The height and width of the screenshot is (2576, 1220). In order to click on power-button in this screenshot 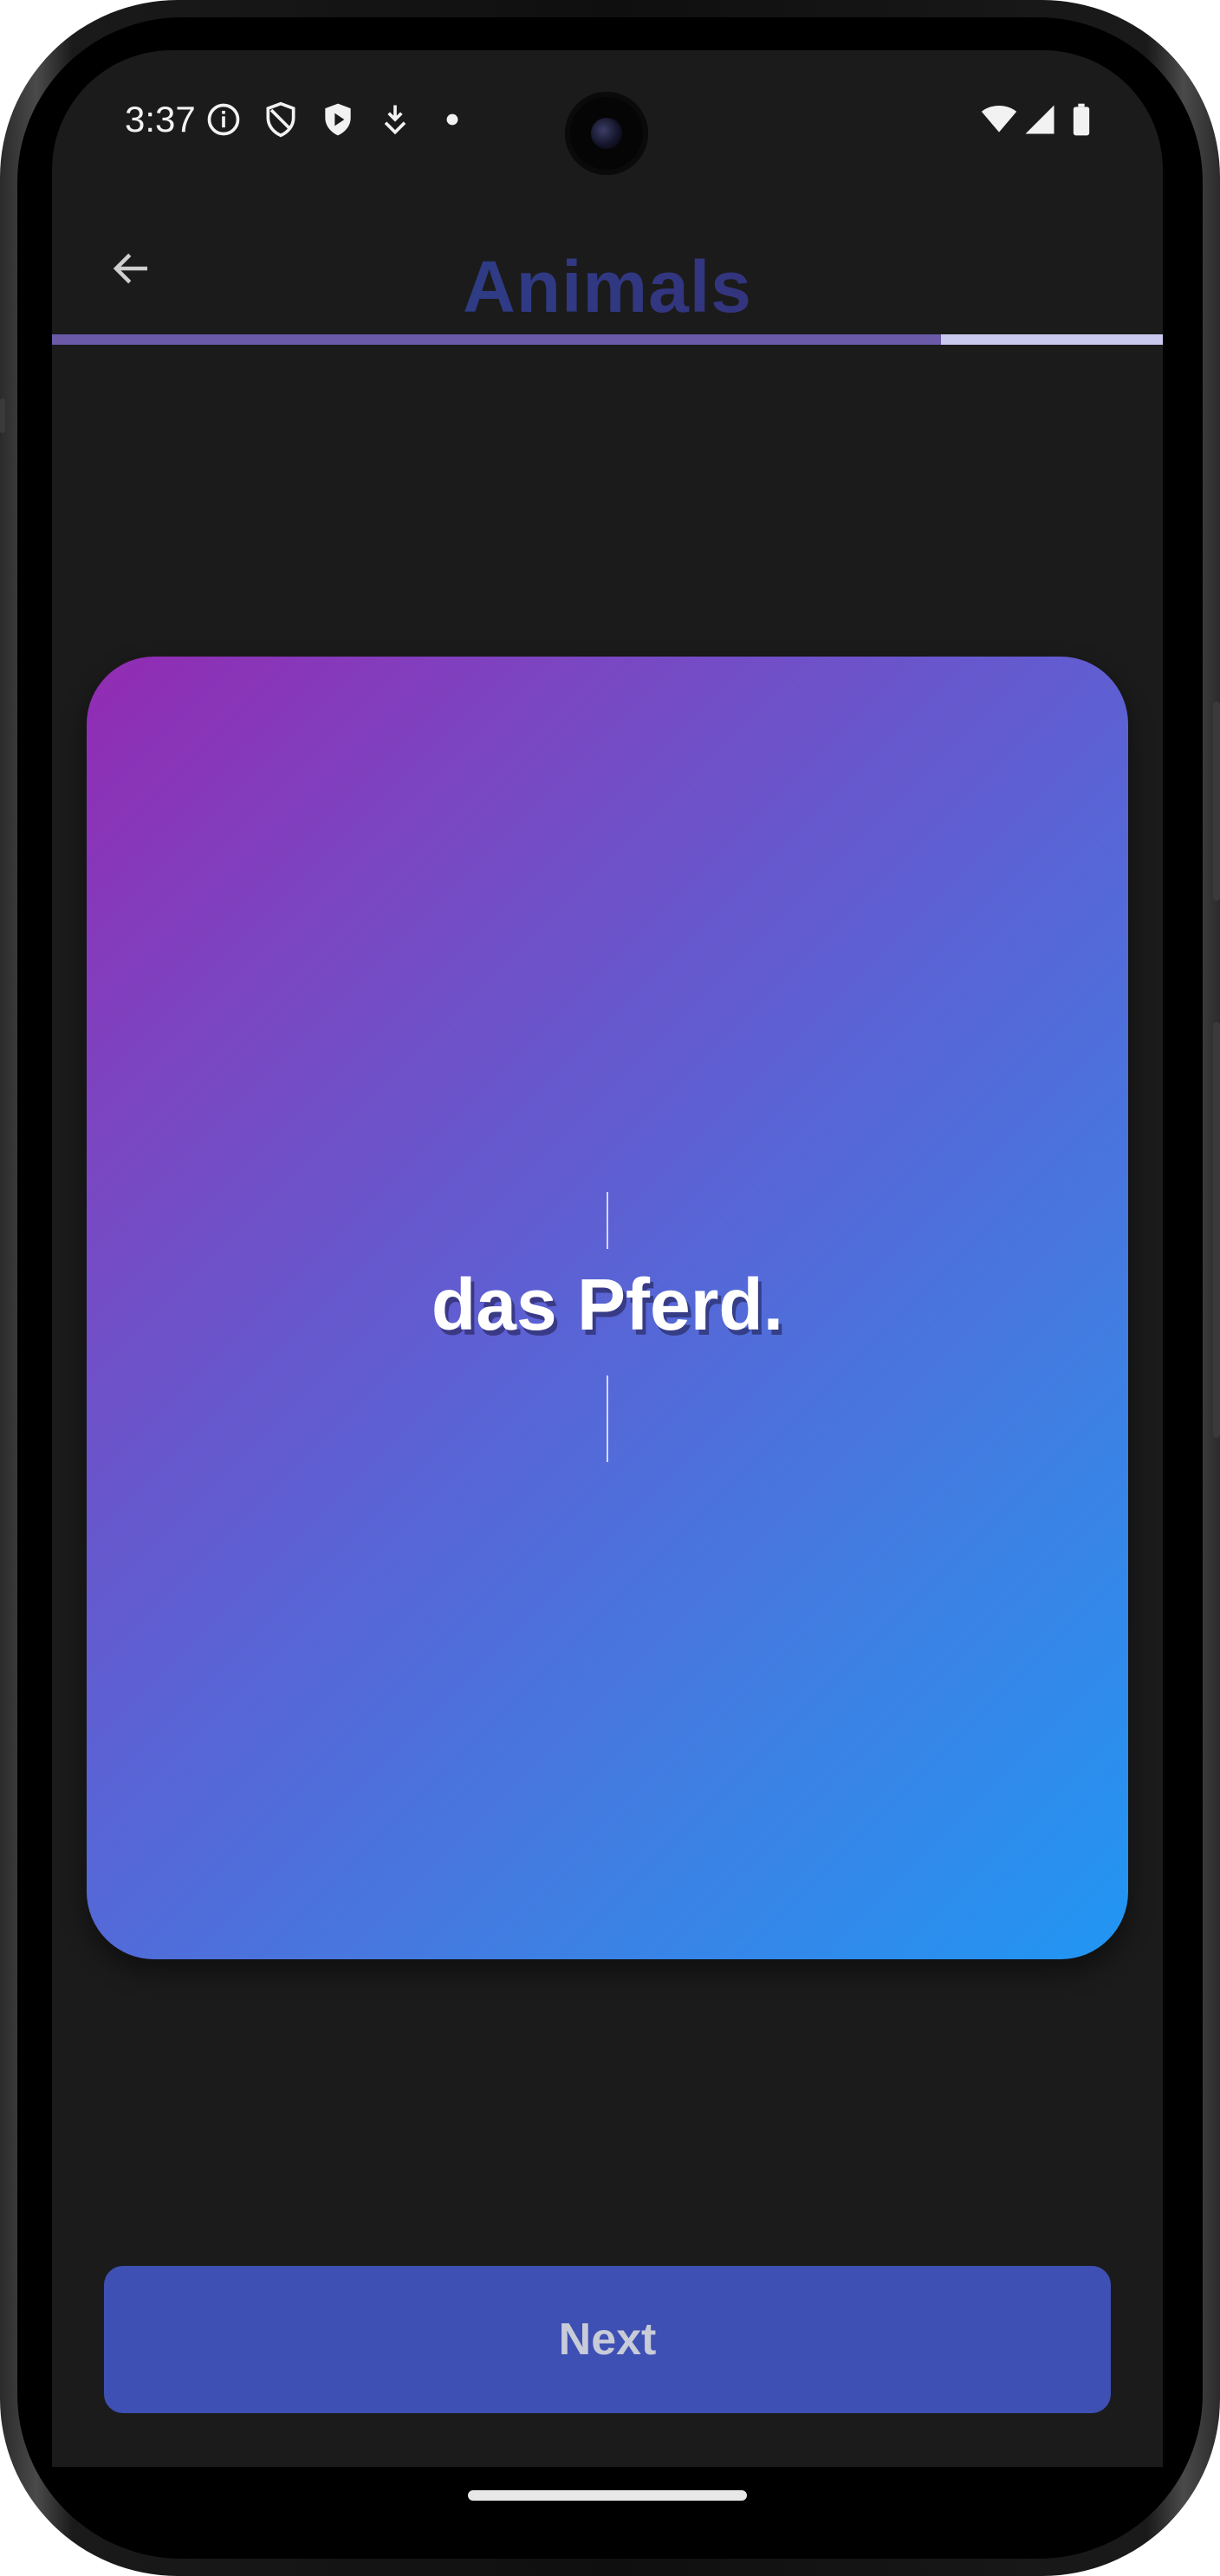, I will do `click(1217, 801)`.